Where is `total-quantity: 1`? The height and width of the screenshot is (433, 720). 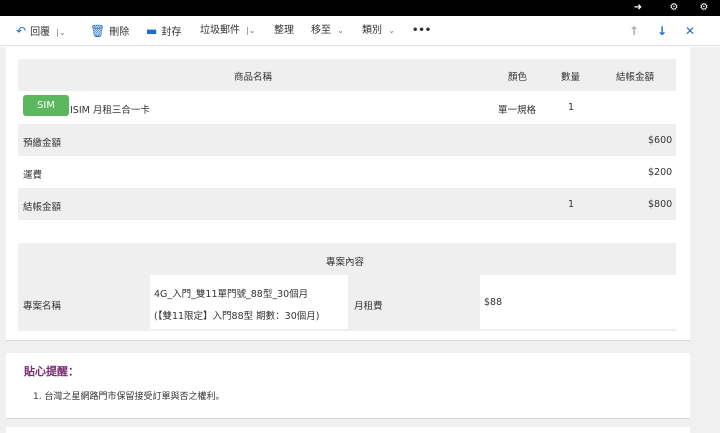 total-quantity: 1 is located at coordinates (571, 204).